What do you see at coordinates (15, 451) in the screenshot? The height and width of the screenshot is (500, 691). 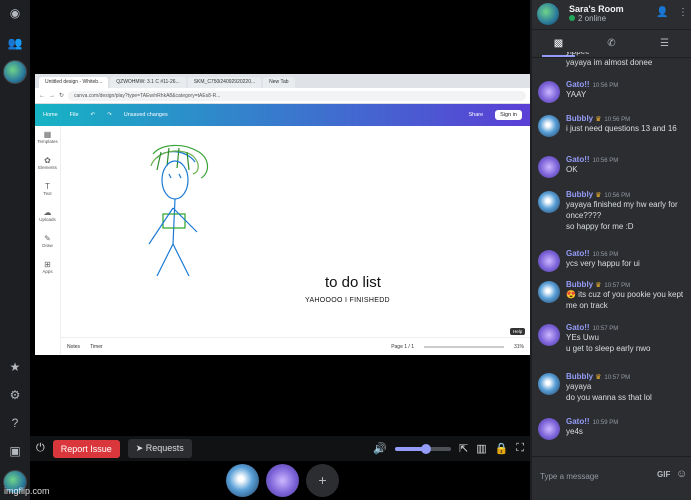 I see `inbox-icon: ▣` at bounding box center [15, 451].